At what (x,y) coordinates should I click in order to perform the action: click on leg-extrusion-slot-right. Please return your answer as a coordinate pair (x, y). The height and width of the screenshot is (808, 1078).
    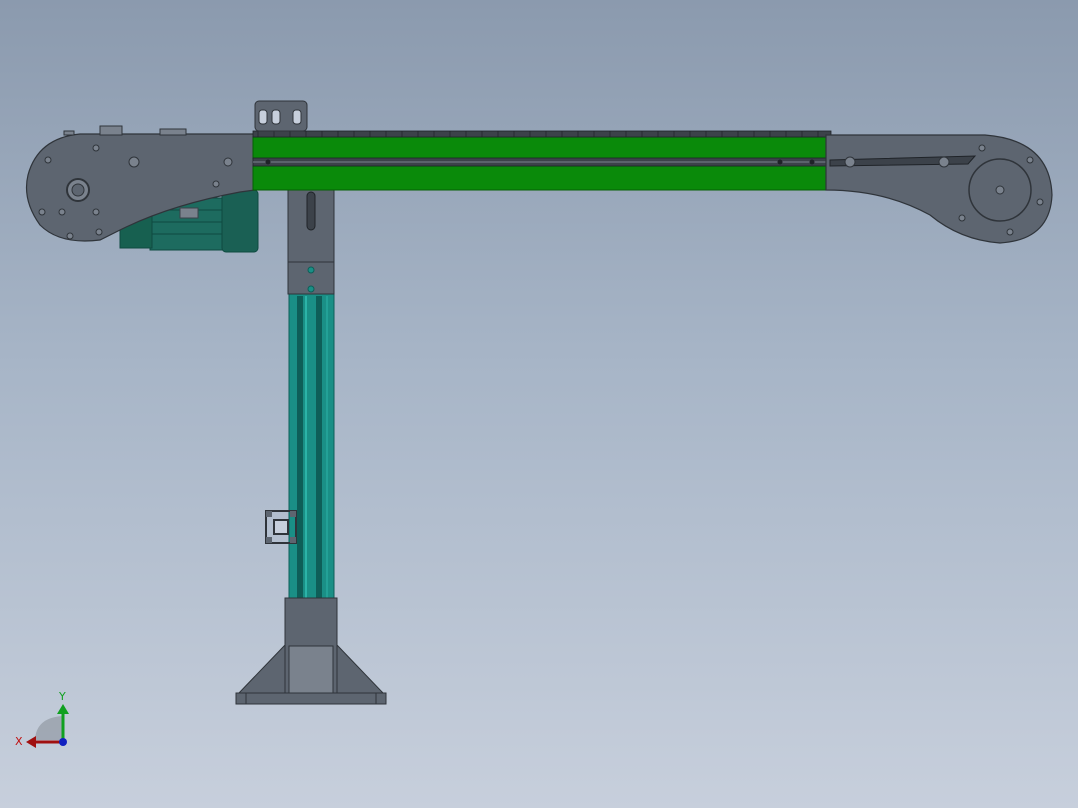
    Looking at the image, I should click on (319, 447).